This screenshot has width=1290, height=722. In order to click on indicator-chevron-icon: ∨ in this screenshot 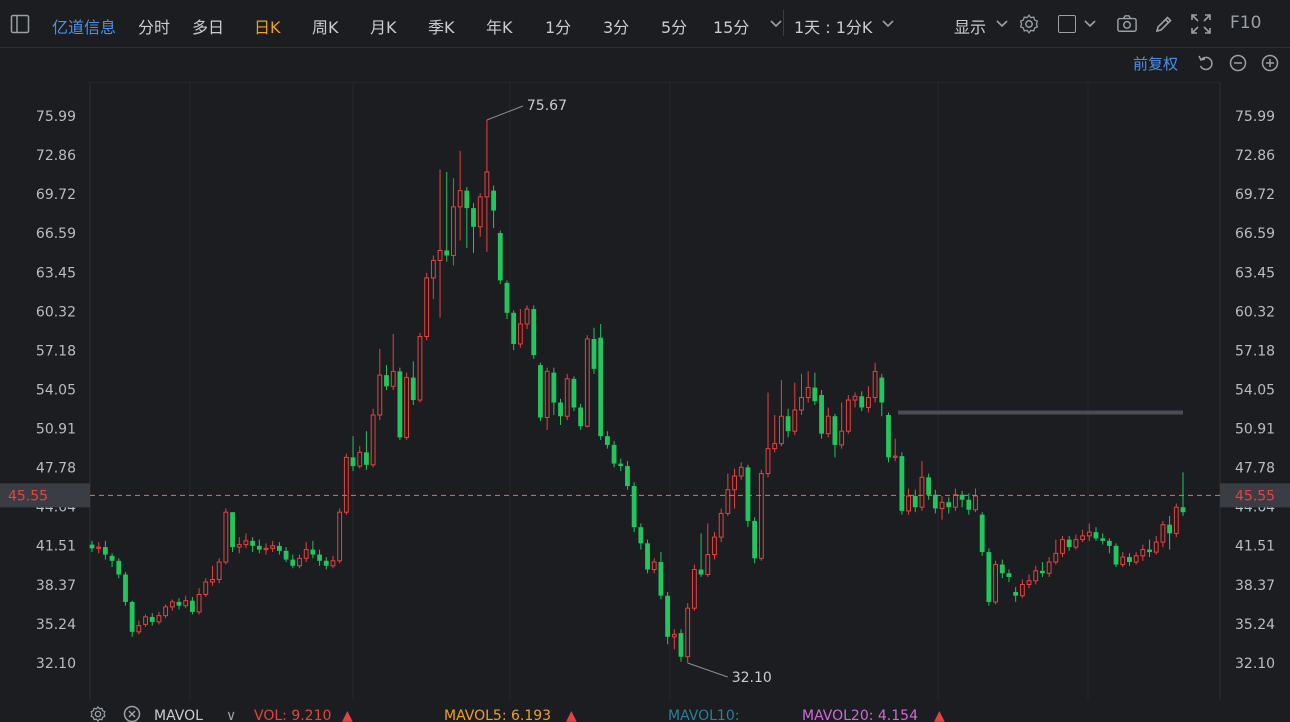, I will do `click(231, 715)`.